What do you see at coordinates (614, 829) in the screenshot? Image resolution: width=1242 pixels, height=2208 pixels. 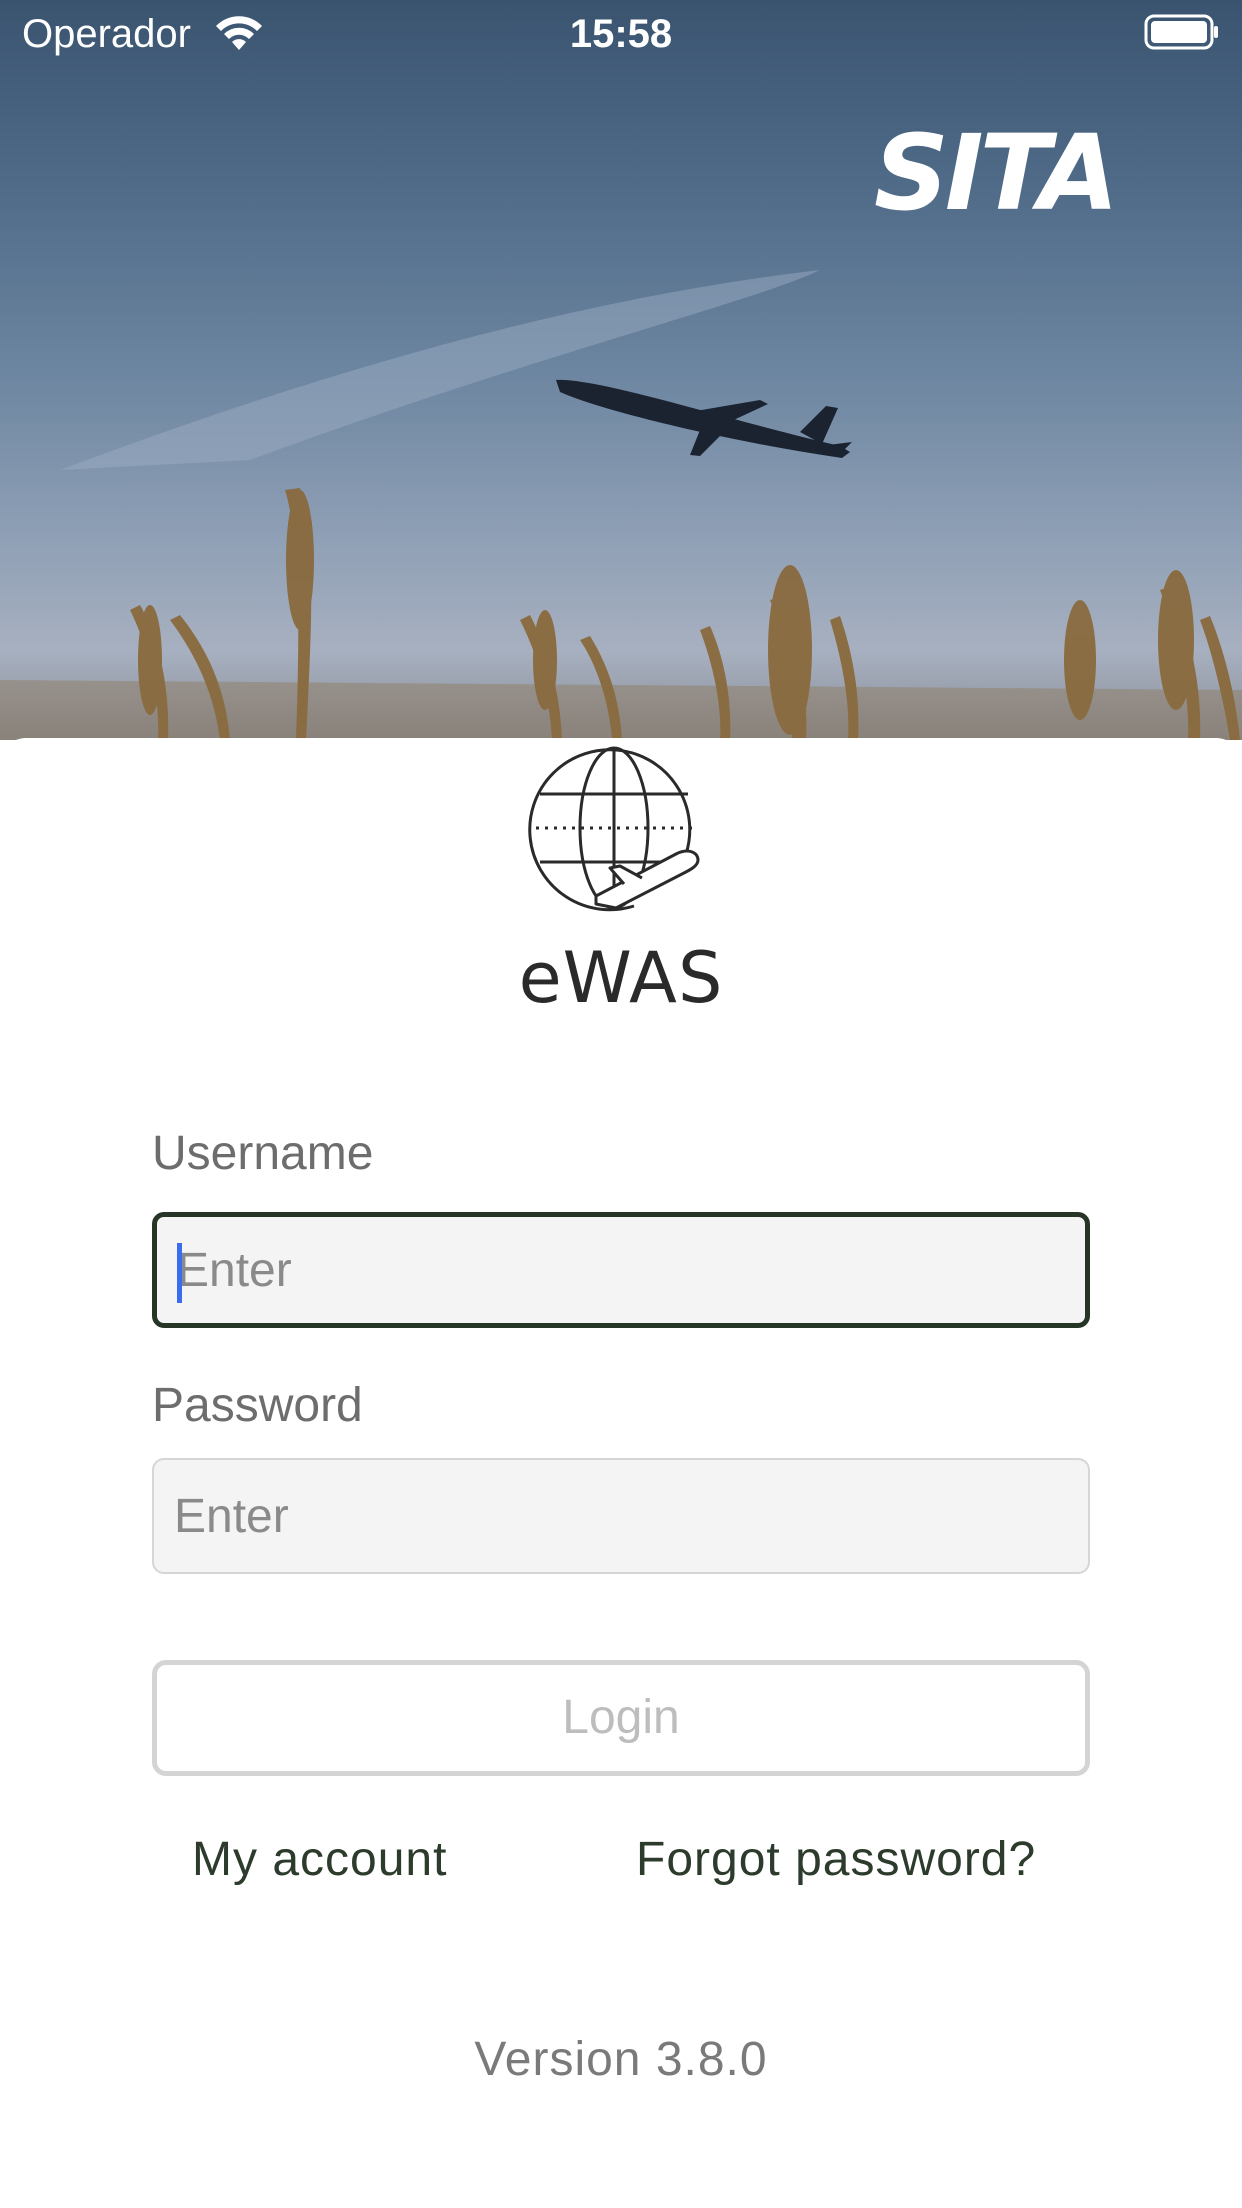 I see `globe-plane-icon` at bounding box center [614, 829].